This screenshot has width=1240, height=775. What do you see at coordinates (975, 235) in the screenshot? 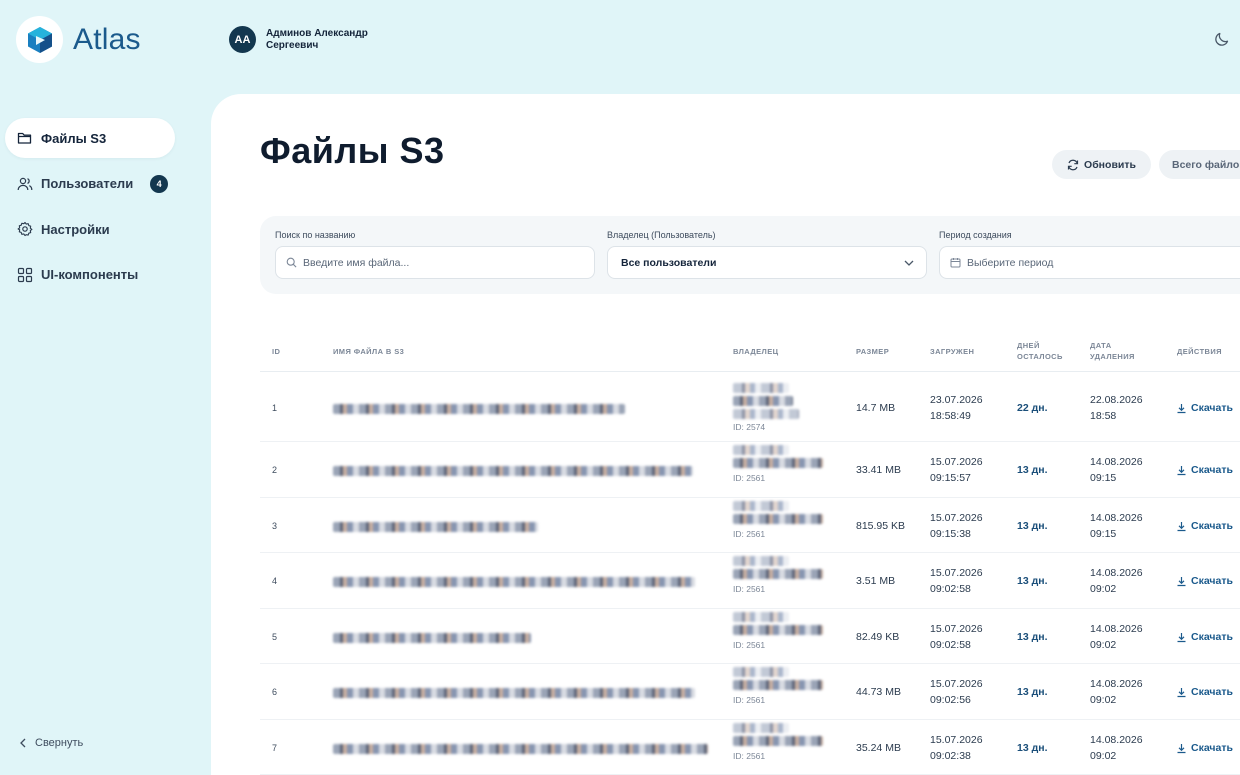
I see `period-label: Период создания` at bounding box center [975, 235].